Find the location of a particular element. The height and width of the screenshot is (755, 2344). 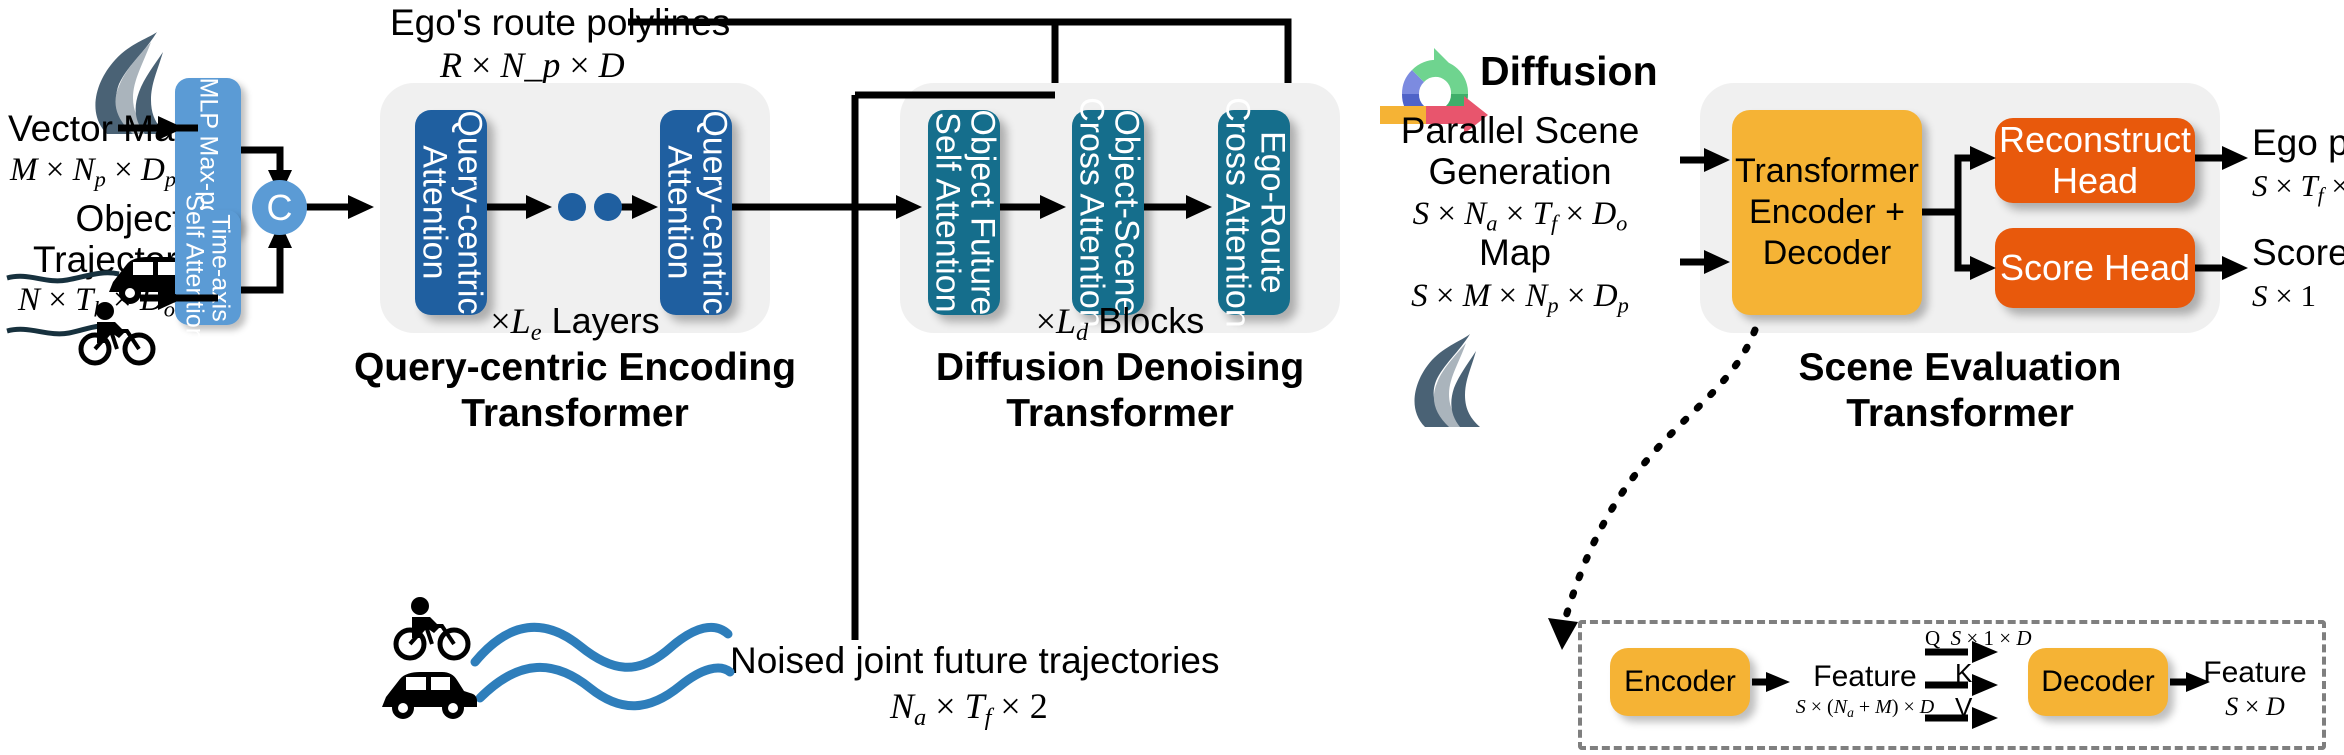

ego-plan-output-dims: S × Tf × 3 is located at coordinates (2298, 187).